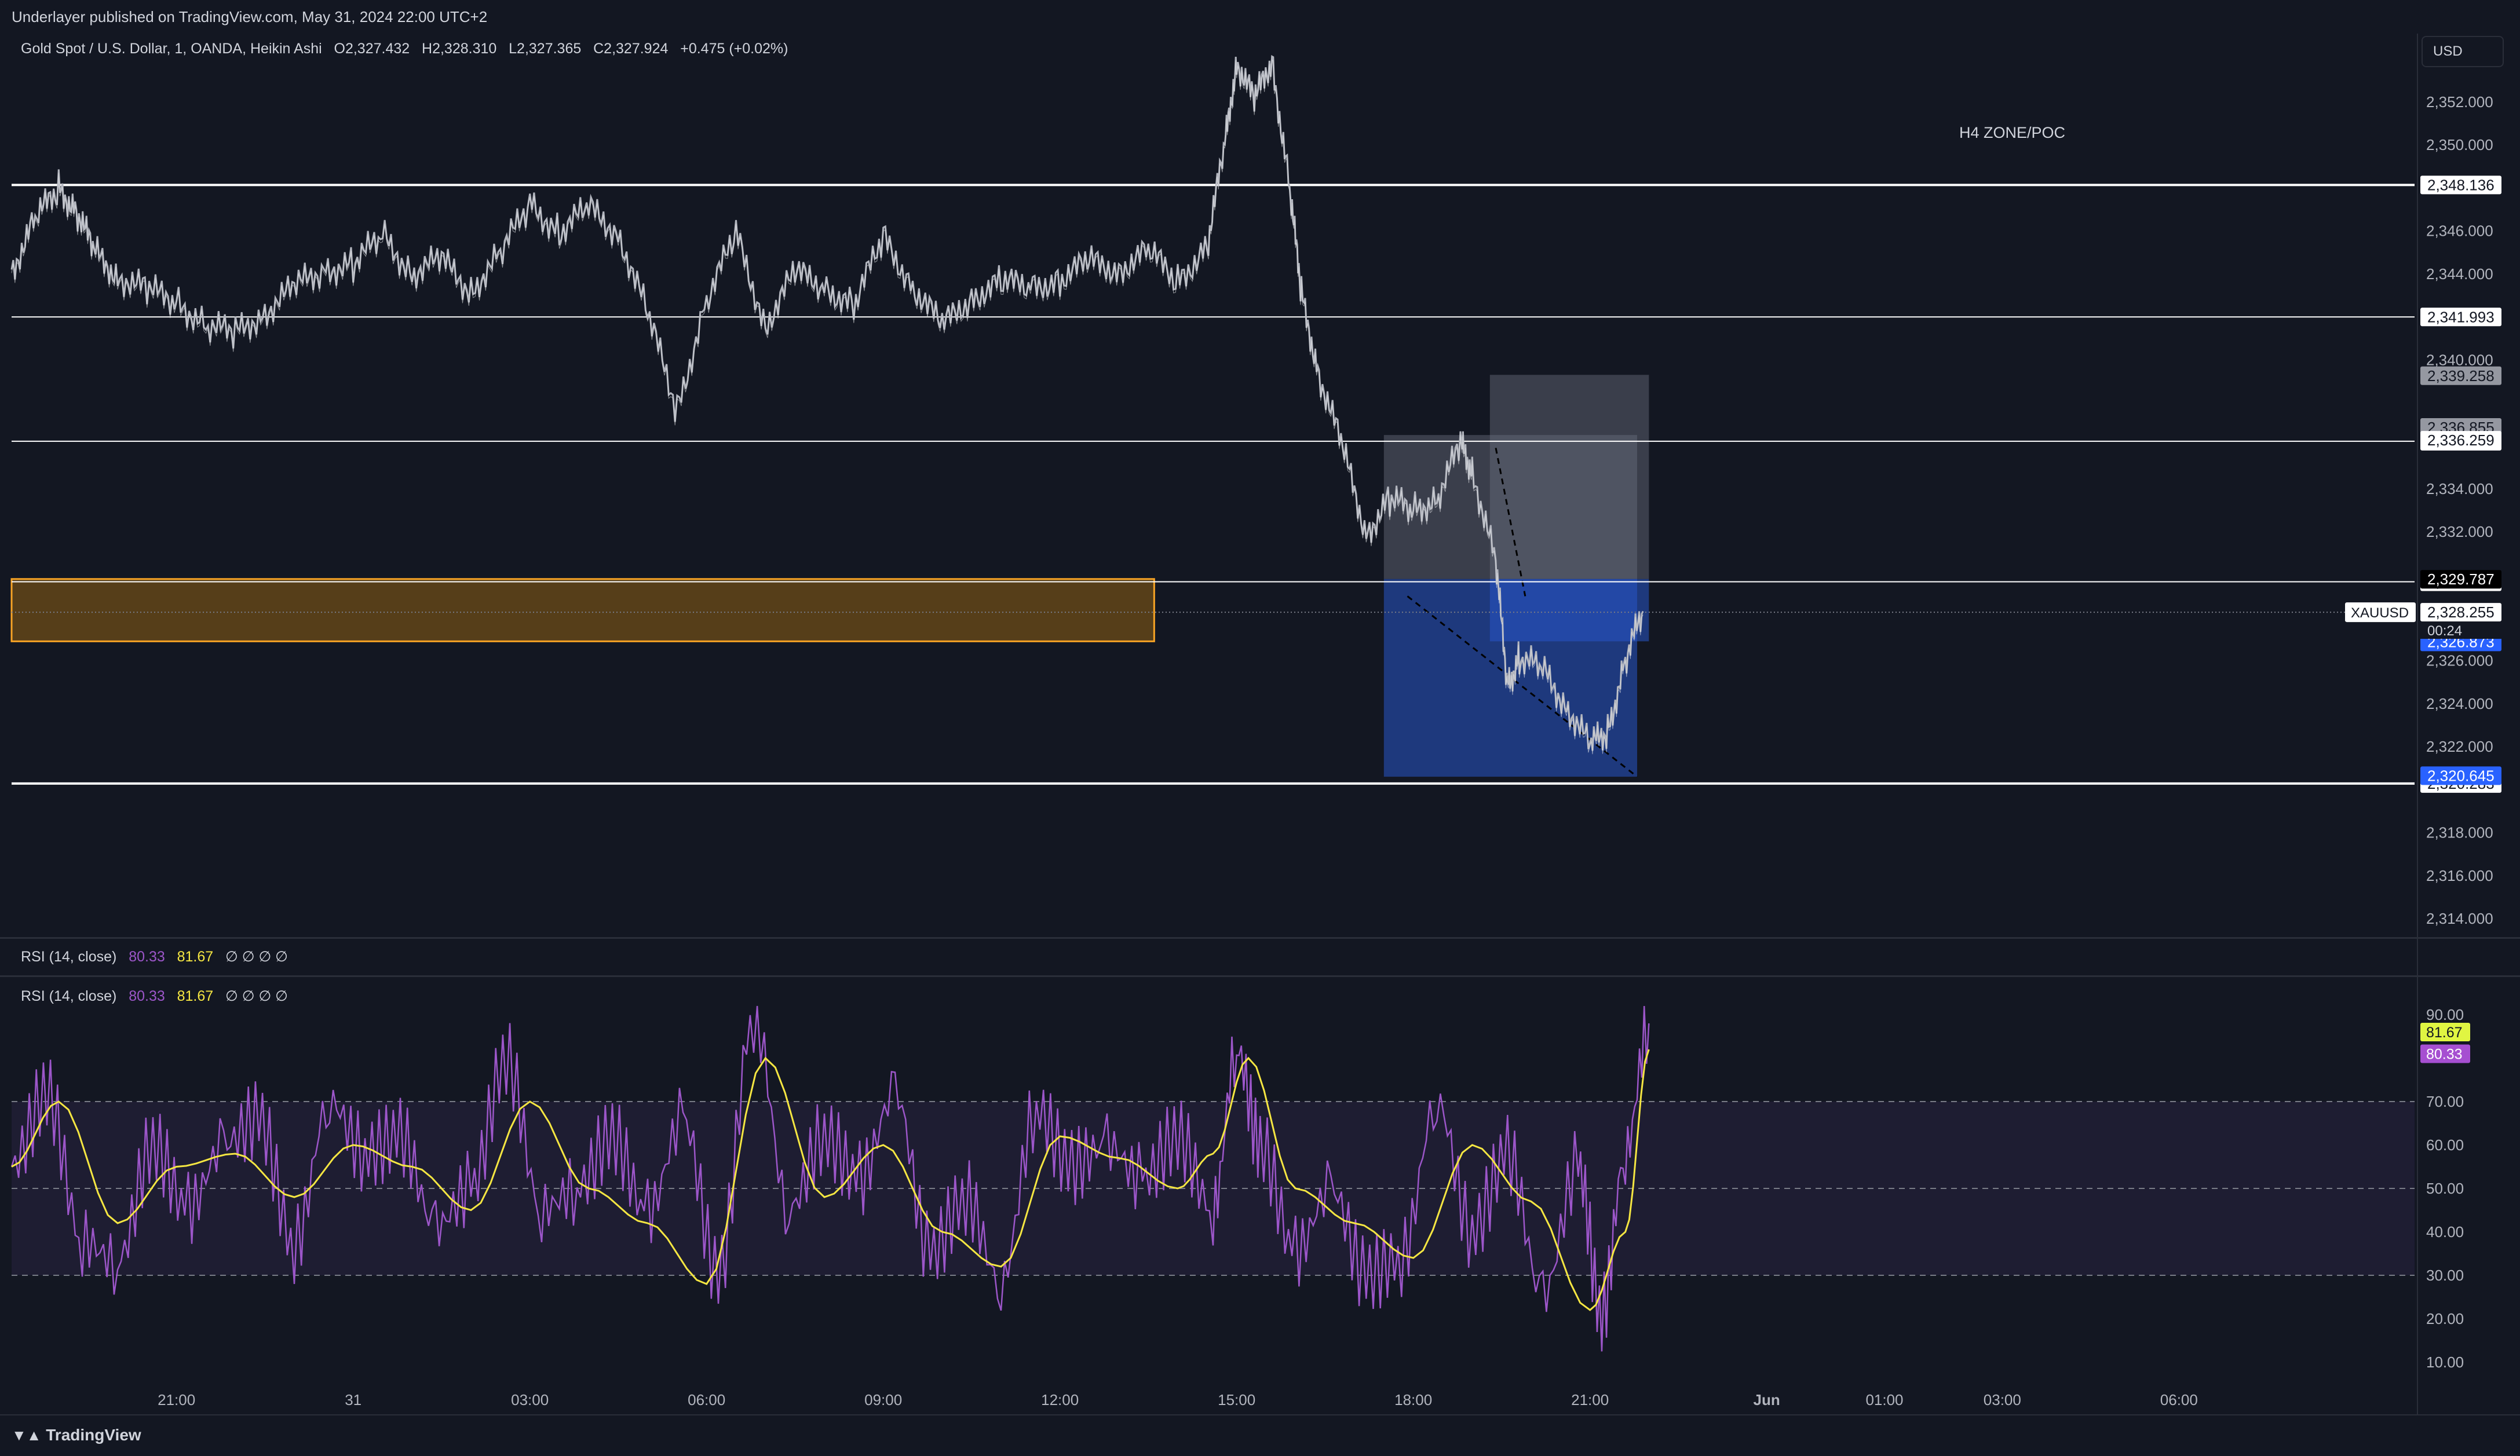  I want to click on y-tick-label: 2,350.000, so click(2459, 145).